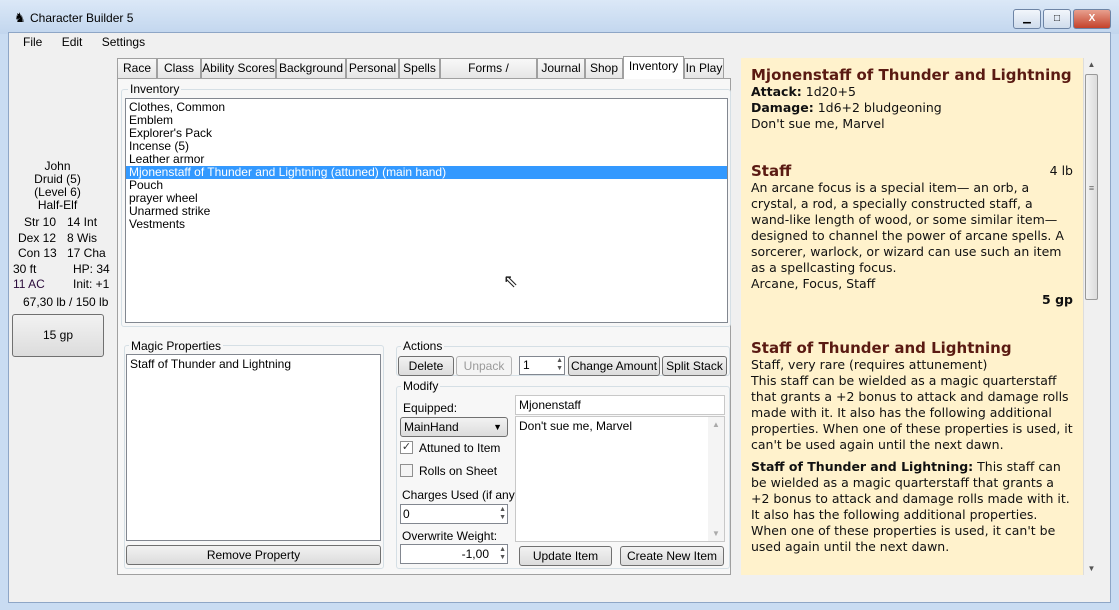 The image size is (1119, 610). What do you see at coordinates (426, 120) in the screenshot?
I see `inventory-item: Emblem` at bounding box center [426, 120].